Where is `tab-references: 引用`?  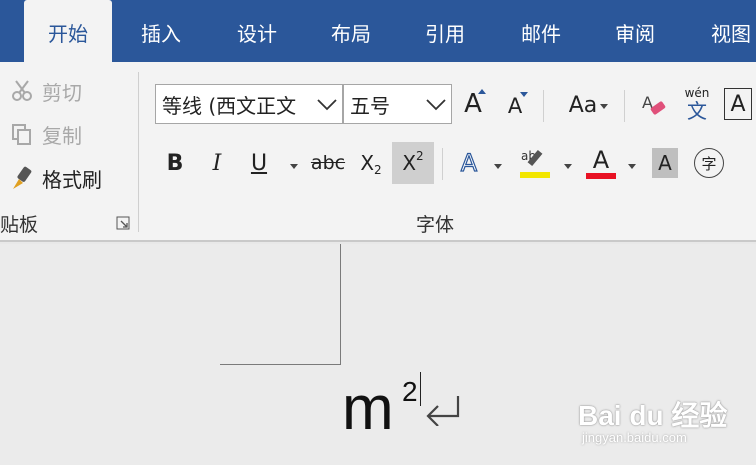 tab-references: 引用 is located at coordinates (445, 31).